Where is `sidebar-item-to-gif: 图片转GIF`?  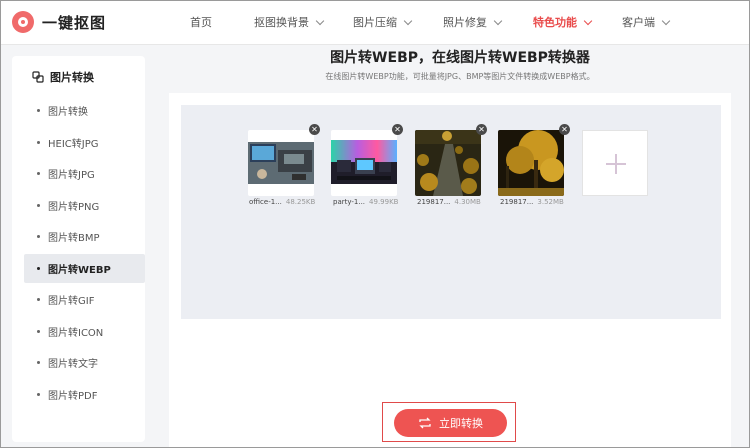 sidebar-item-to-gif: 图片转GIF is located at coordinates (84, 299).